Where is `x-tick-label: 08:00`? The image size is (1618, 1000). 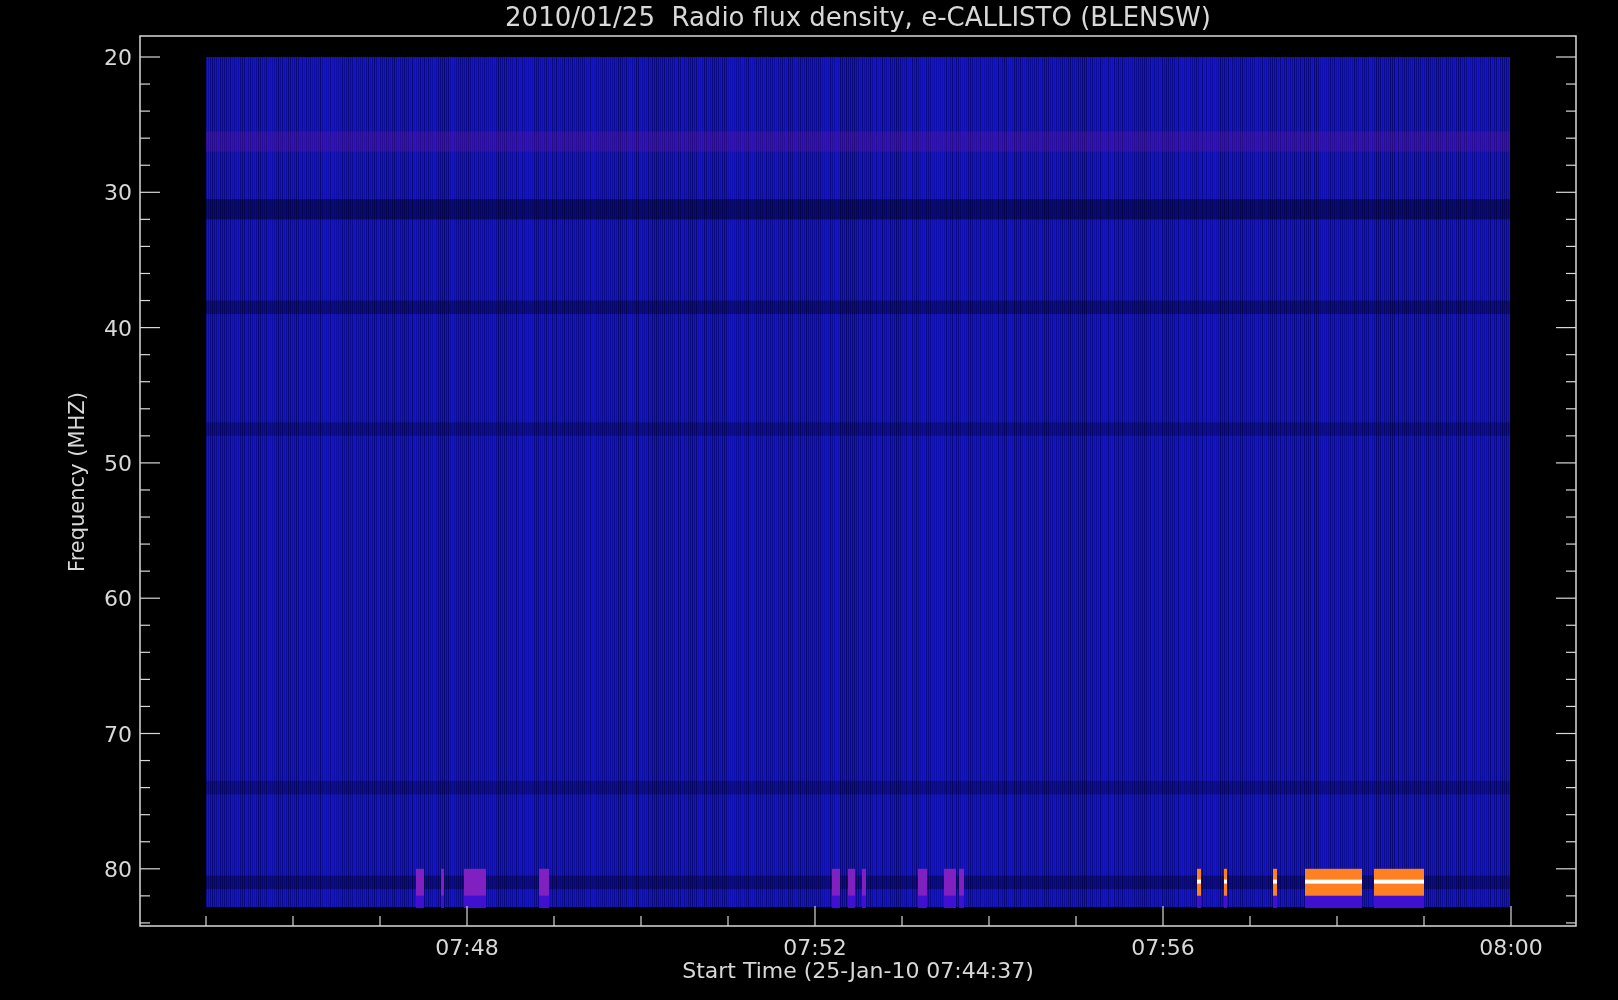 x-tick-label: 08:00 is located at coordinates (1511, 947).